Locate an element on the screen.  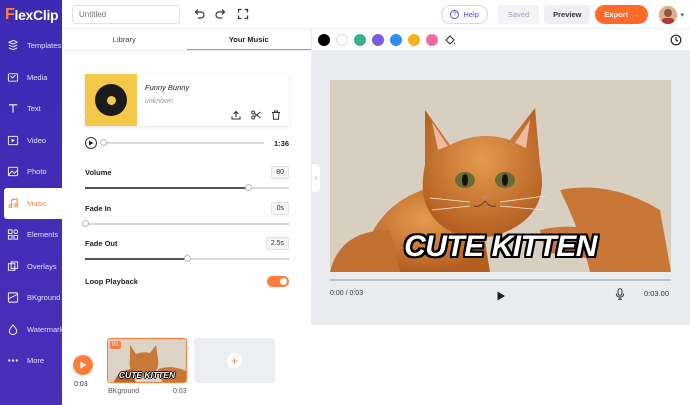
clip-number: 01 is located at coordinates (115, 345).